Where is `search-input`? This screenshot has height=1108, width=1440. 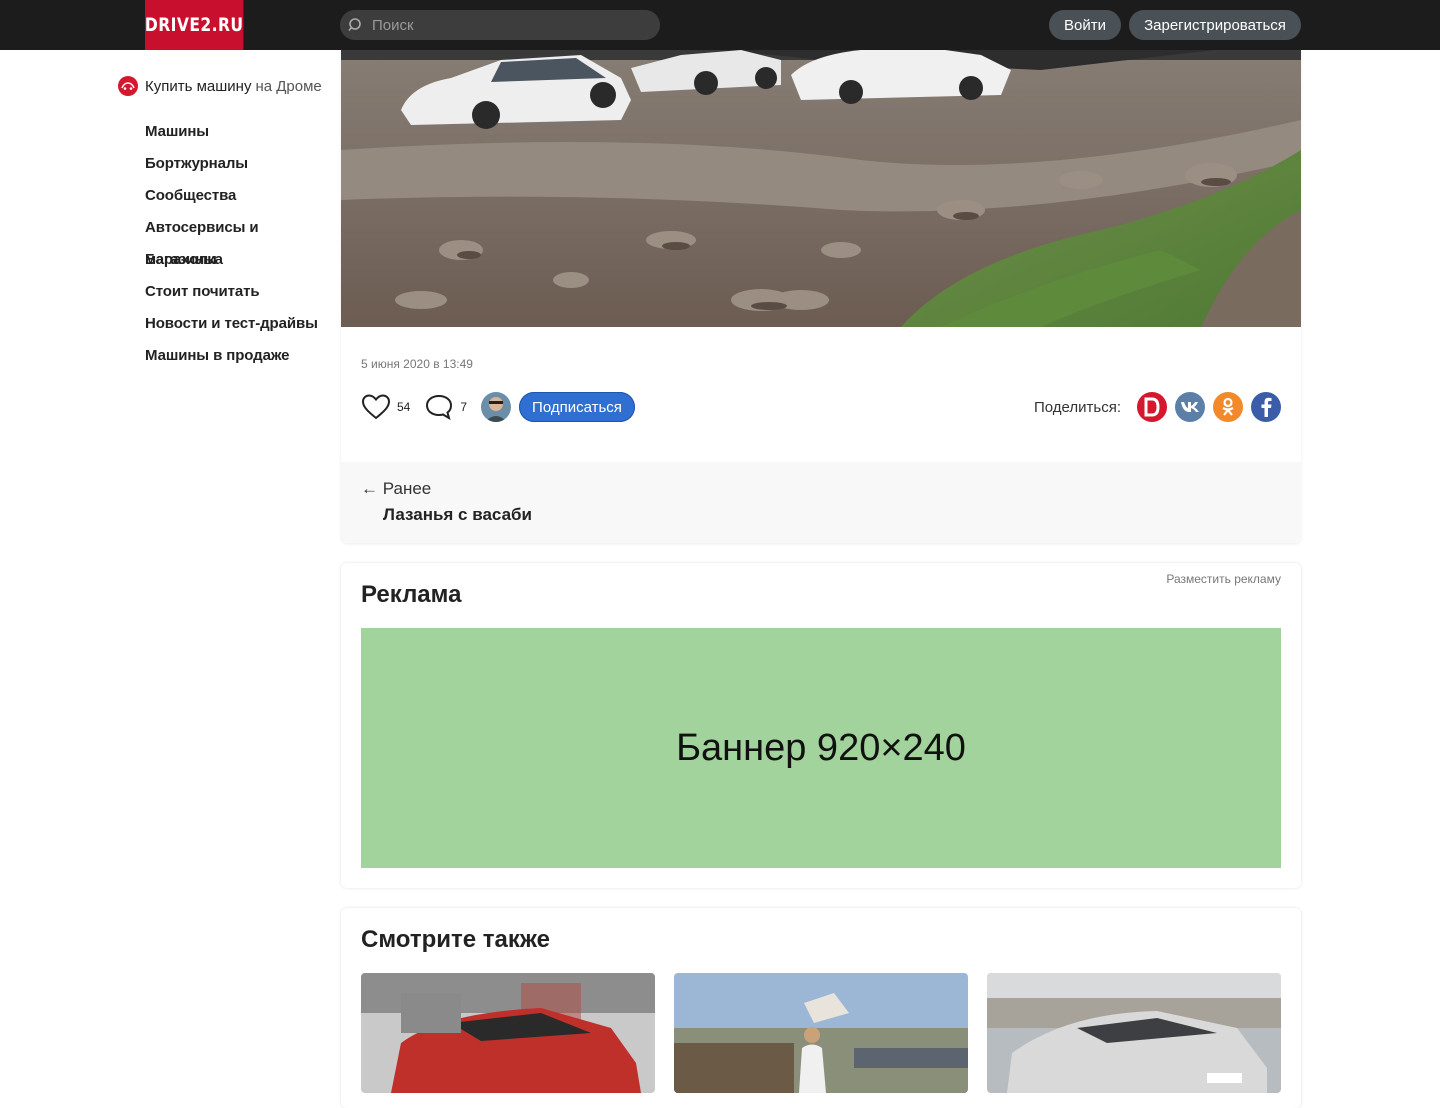 search-input is located at coordinates (512, 25).